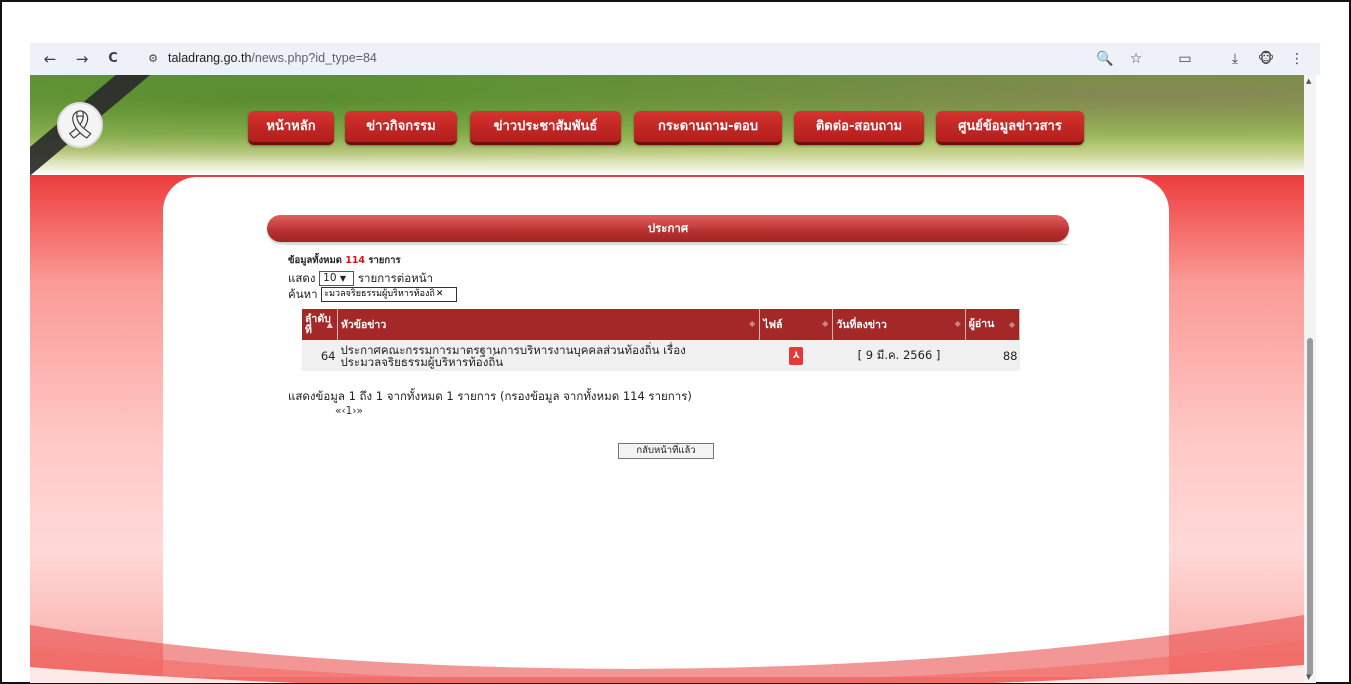  Describe the element at coordinates (82, 59) in the screenshot. I see `forward-icon: →` at that location.